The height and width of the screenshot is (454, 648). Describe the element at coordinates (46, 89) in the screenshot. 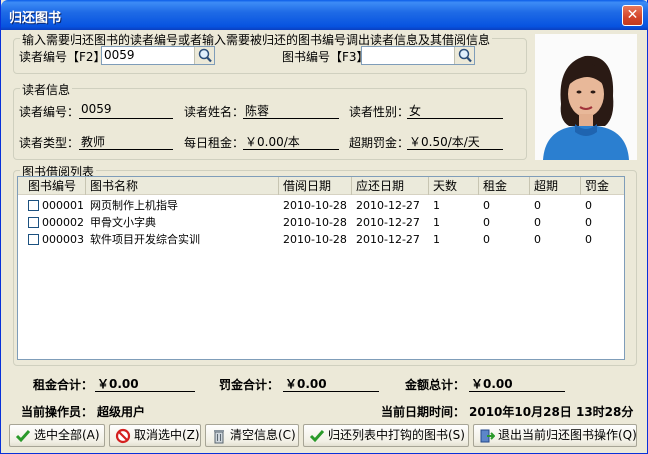

I see `reader-info-group-title: 读者信息` at that location.